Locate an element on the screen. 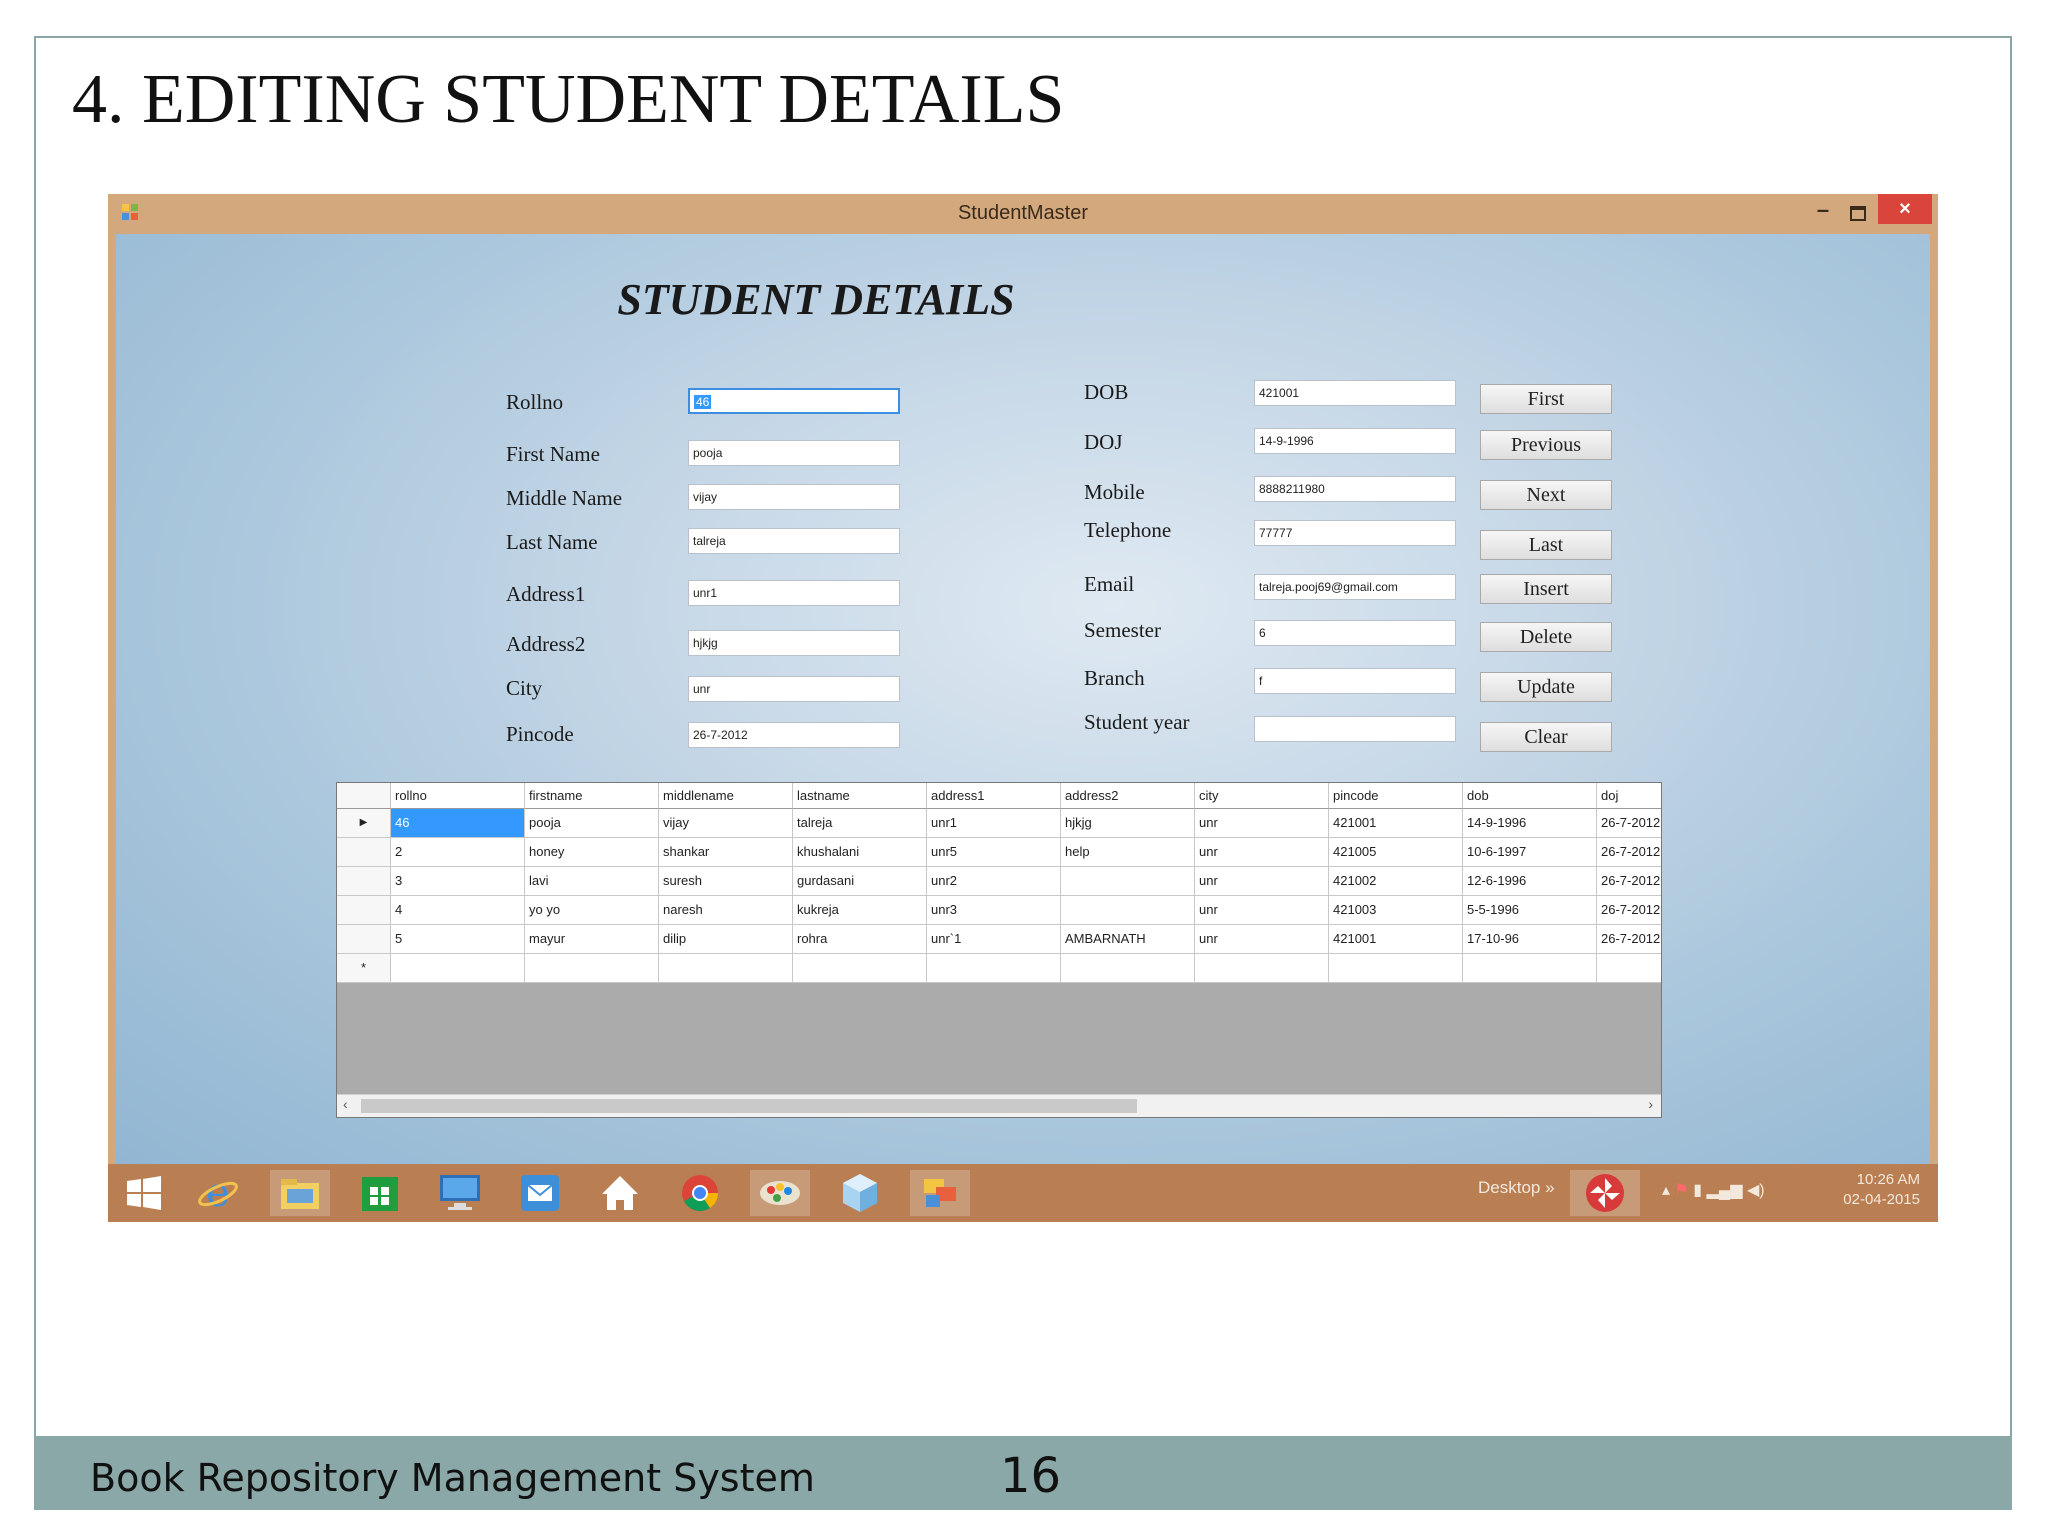 This screenshot has width=2048, height=1536. table-cell-middlename: dilip is located at coordinates (726, 939).